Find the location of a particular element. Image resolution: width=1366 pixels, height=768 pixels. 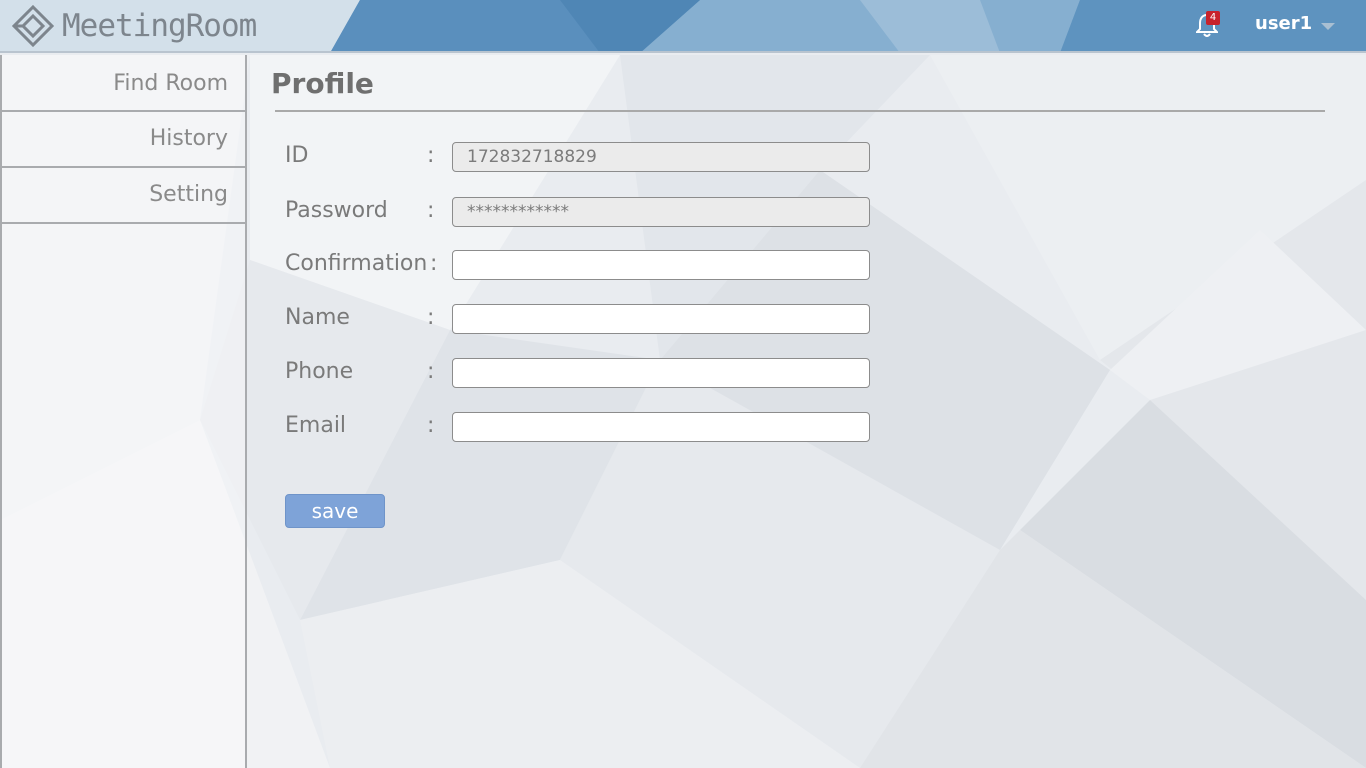

caret-down-icon is located at coordinates (1328, 26).